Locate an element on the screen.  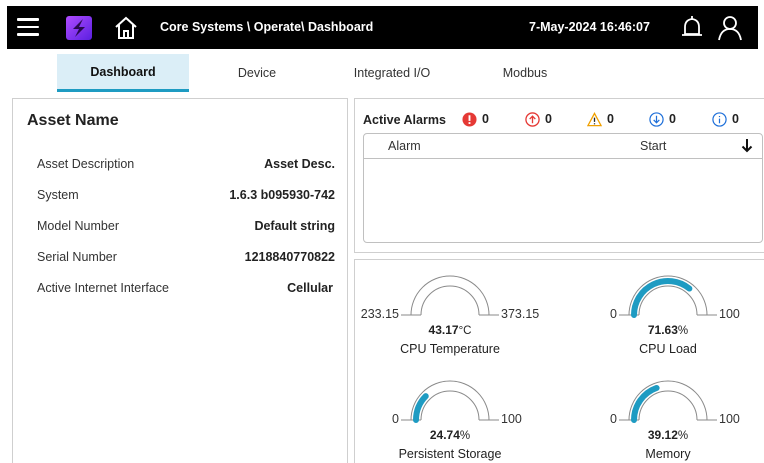
asset-row-label: Asset Description is located at coordinates (86, 164).